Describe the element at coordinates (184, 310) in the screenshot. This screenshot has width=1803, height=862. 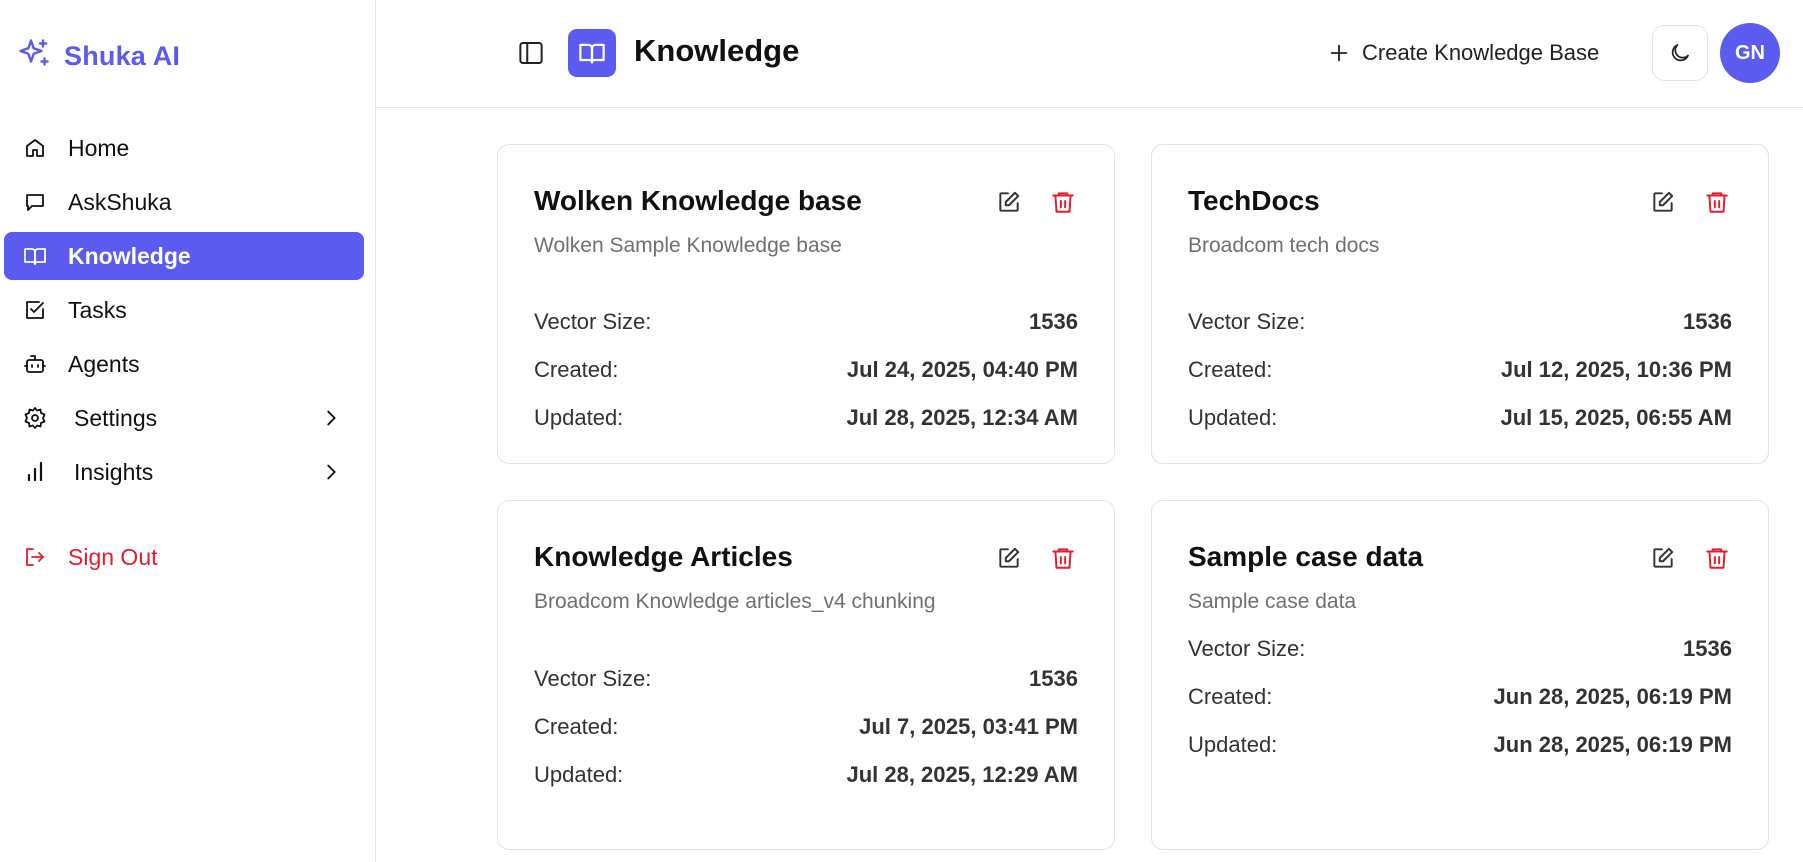
I see `sidebar-item-tasks: Tasks` at that location.